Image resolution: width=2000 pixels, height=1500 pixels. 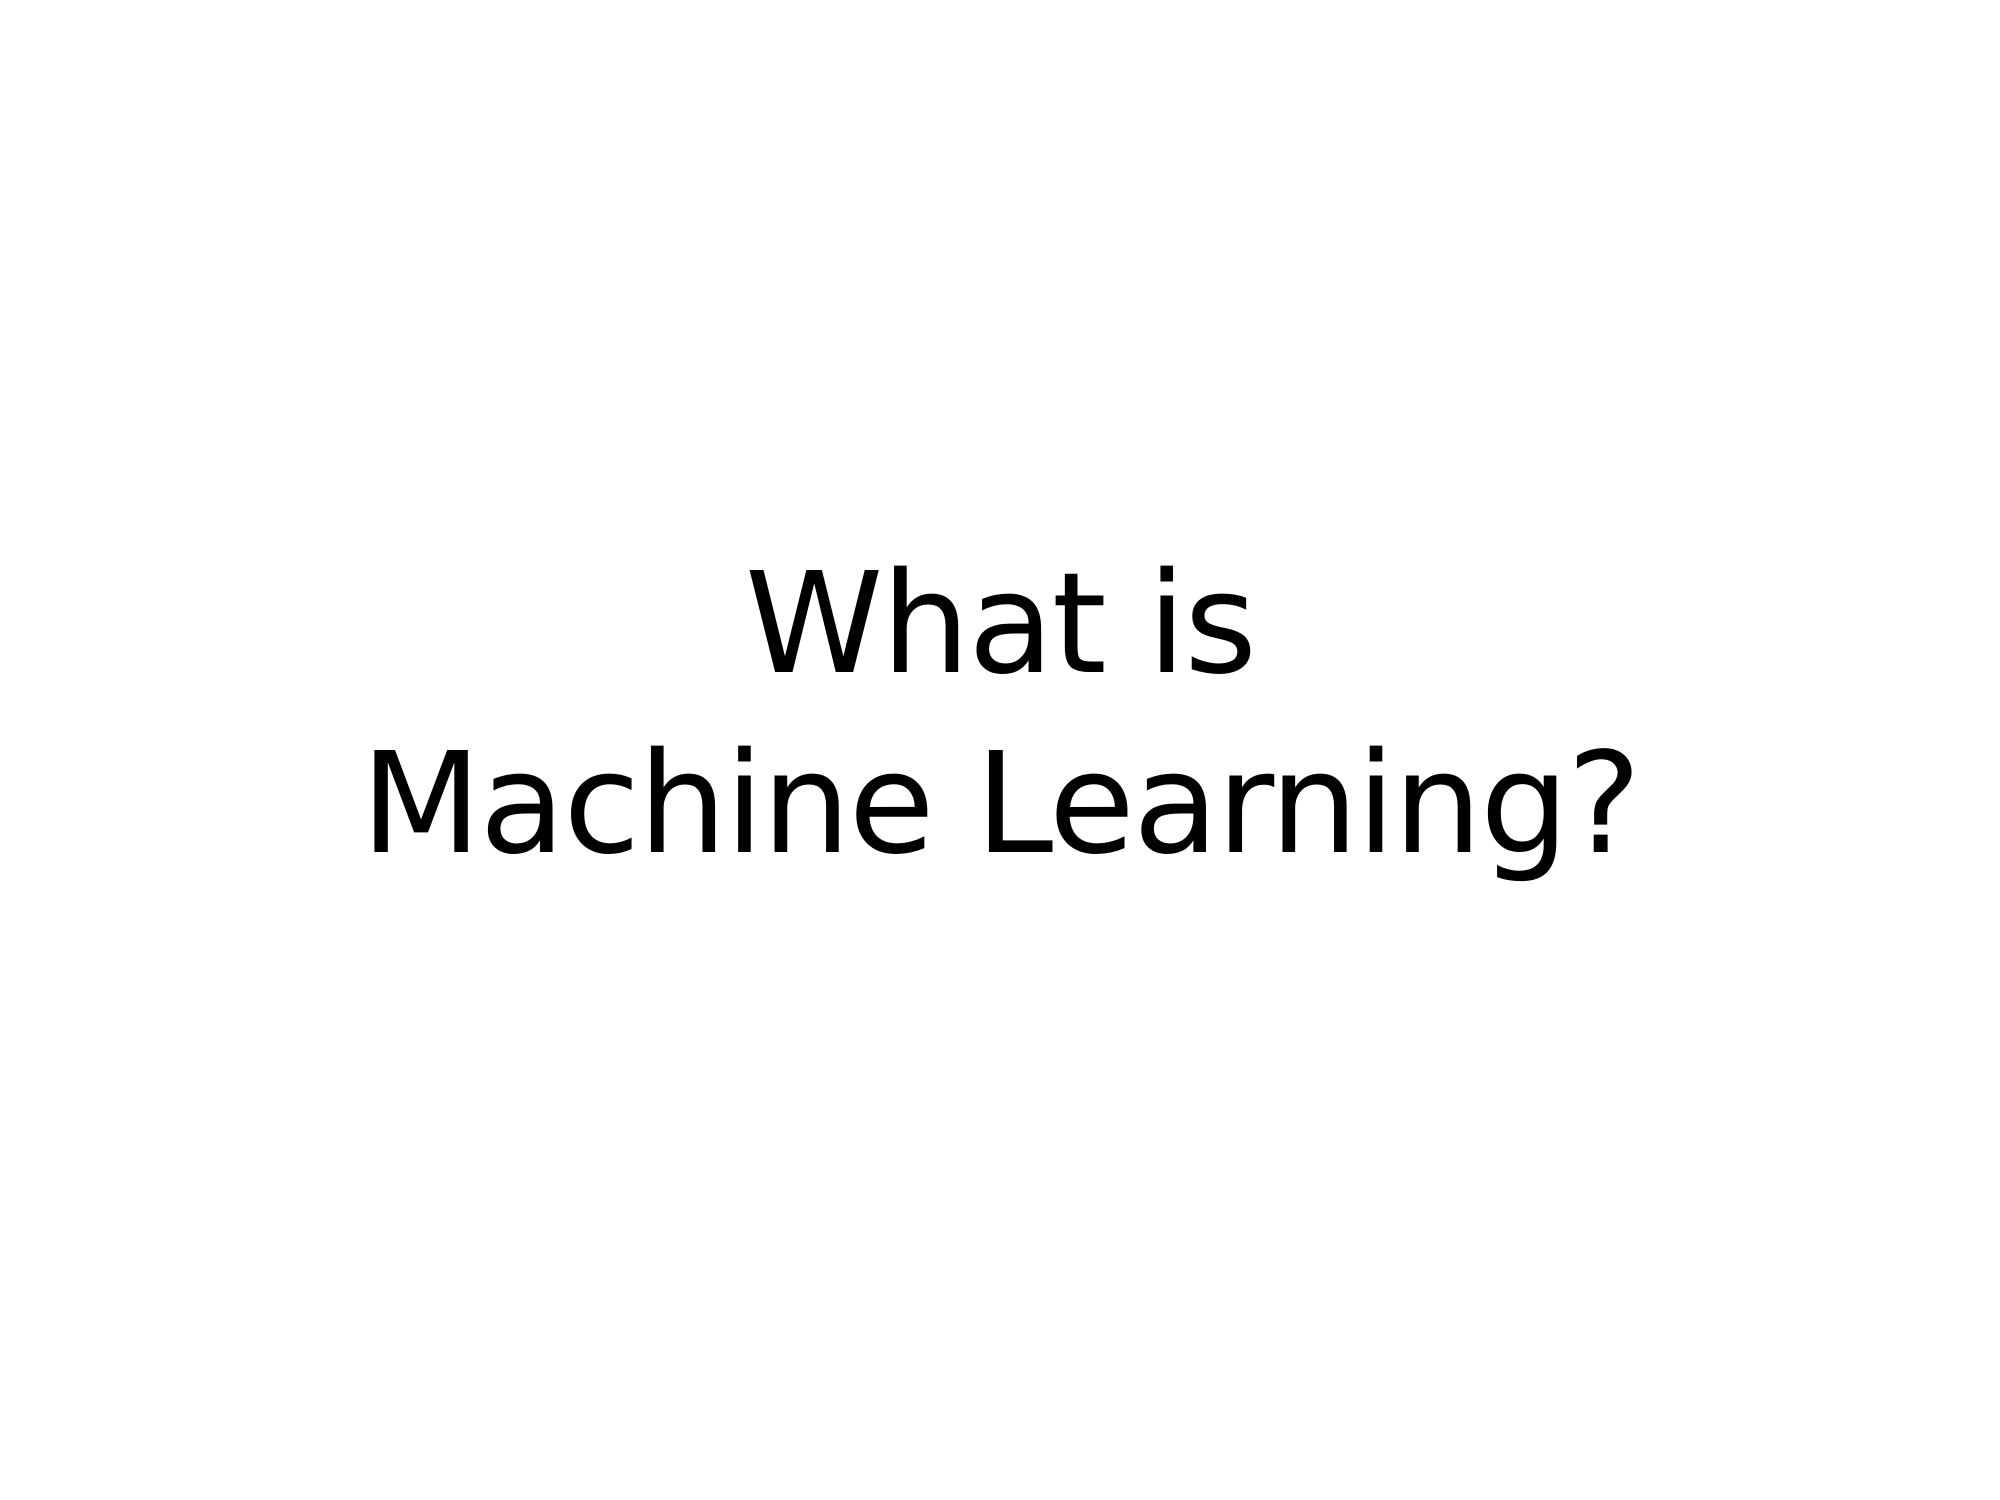 I want to click on title-line-1: What is, so click(x=1000, y=624).